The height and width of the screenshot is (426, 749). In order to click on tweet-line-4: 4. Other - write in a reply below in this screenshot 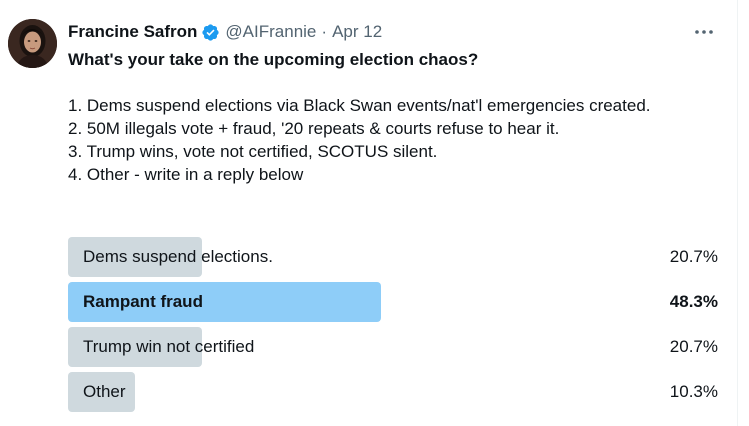, I will do `click(186, 174)`.